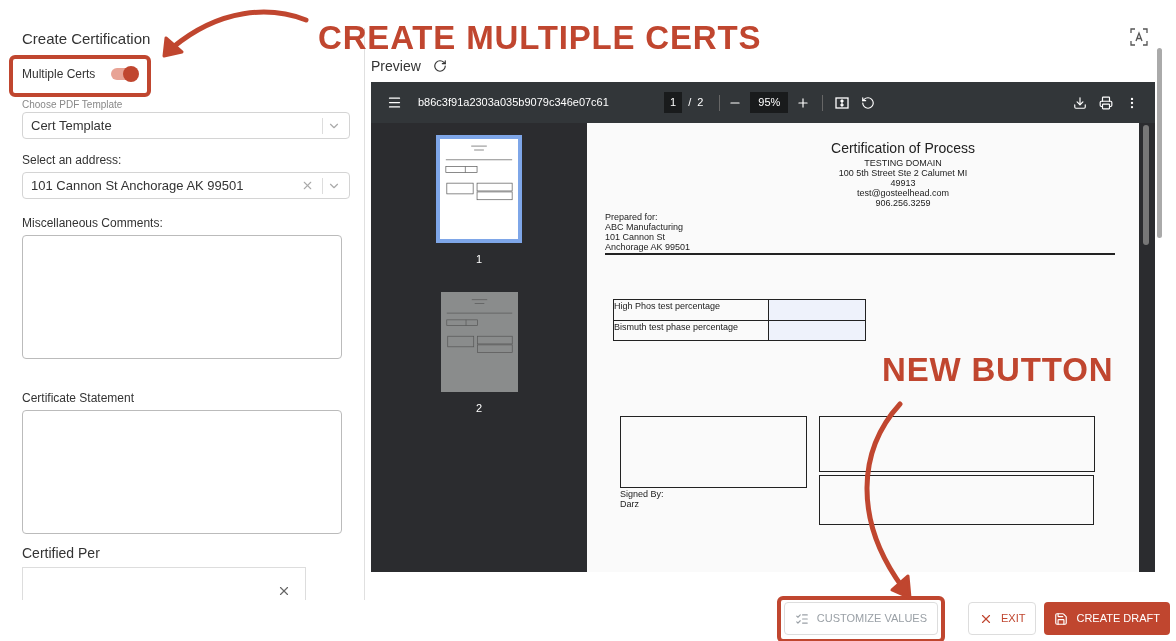 This screenshot has height=641, width=1176. I want to click on clear-icon, so click(284, 591).